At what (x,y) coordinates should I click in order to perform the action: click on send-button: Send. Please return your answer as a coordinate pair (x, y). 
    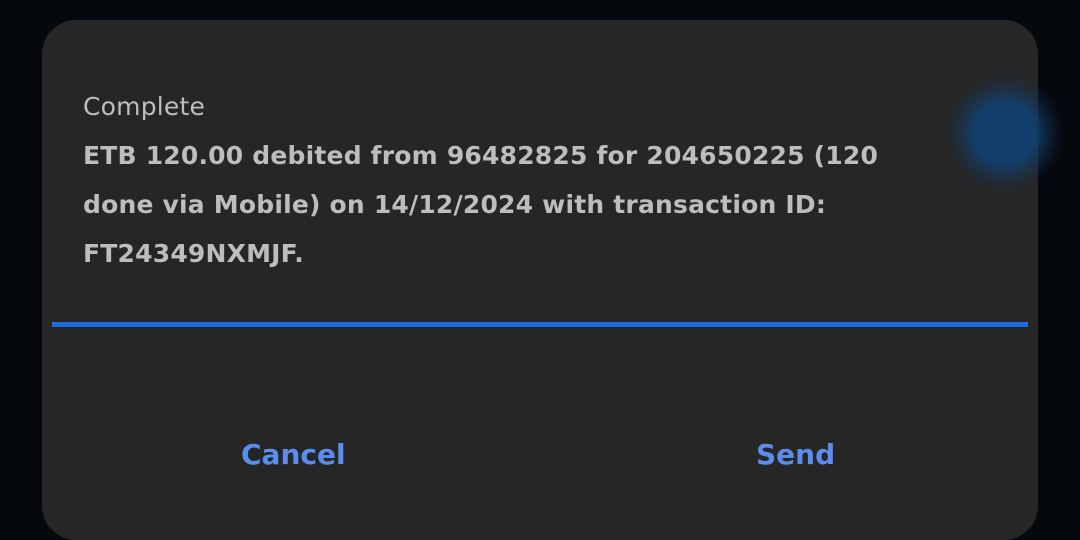
    Looking at the image, I should click on (795, 455).